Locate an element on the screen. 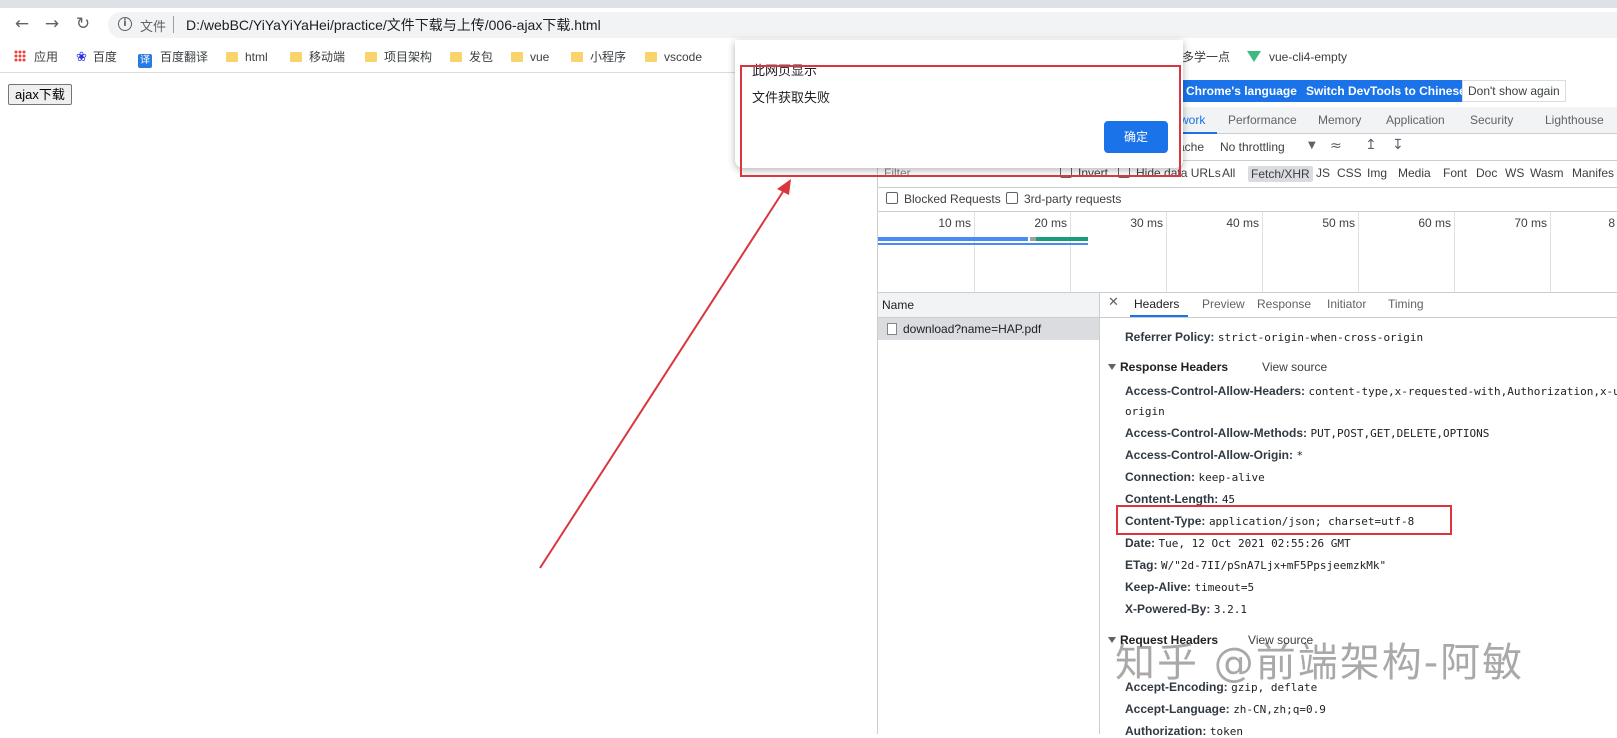 This screenshot has height=738, width=1617. watermark: 知乎 @前端架构-阿敏 is located at coordinates (1320, 663).